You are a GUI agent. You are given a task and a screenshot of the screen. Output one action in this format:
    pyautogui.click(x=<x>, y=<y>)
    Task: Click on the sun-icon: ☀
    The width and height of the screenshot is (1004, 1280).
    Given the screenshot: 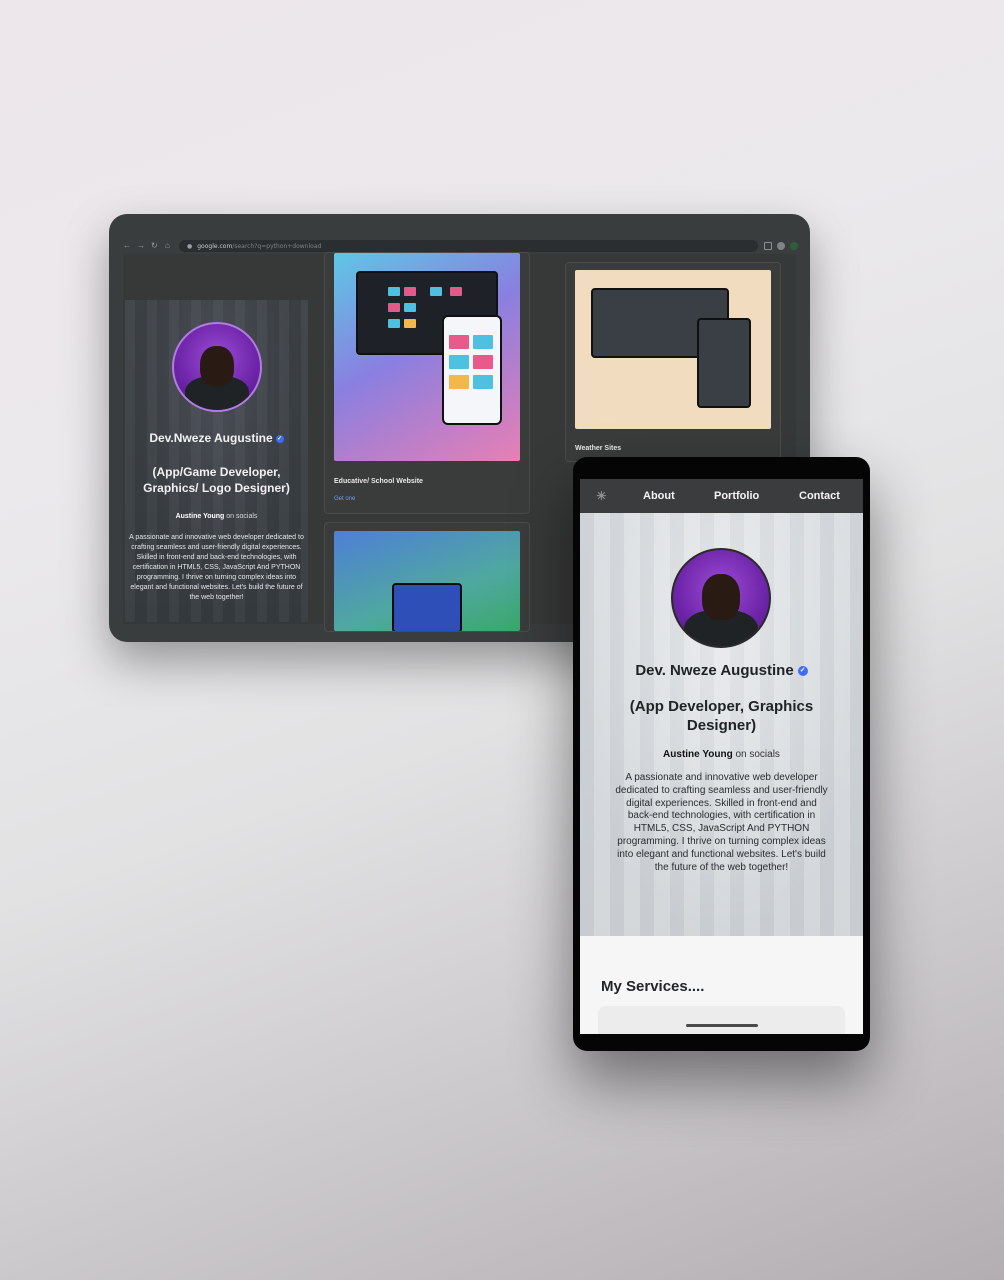 What is the action you would take?
    pyautogui.click(x=601, y=496)
    